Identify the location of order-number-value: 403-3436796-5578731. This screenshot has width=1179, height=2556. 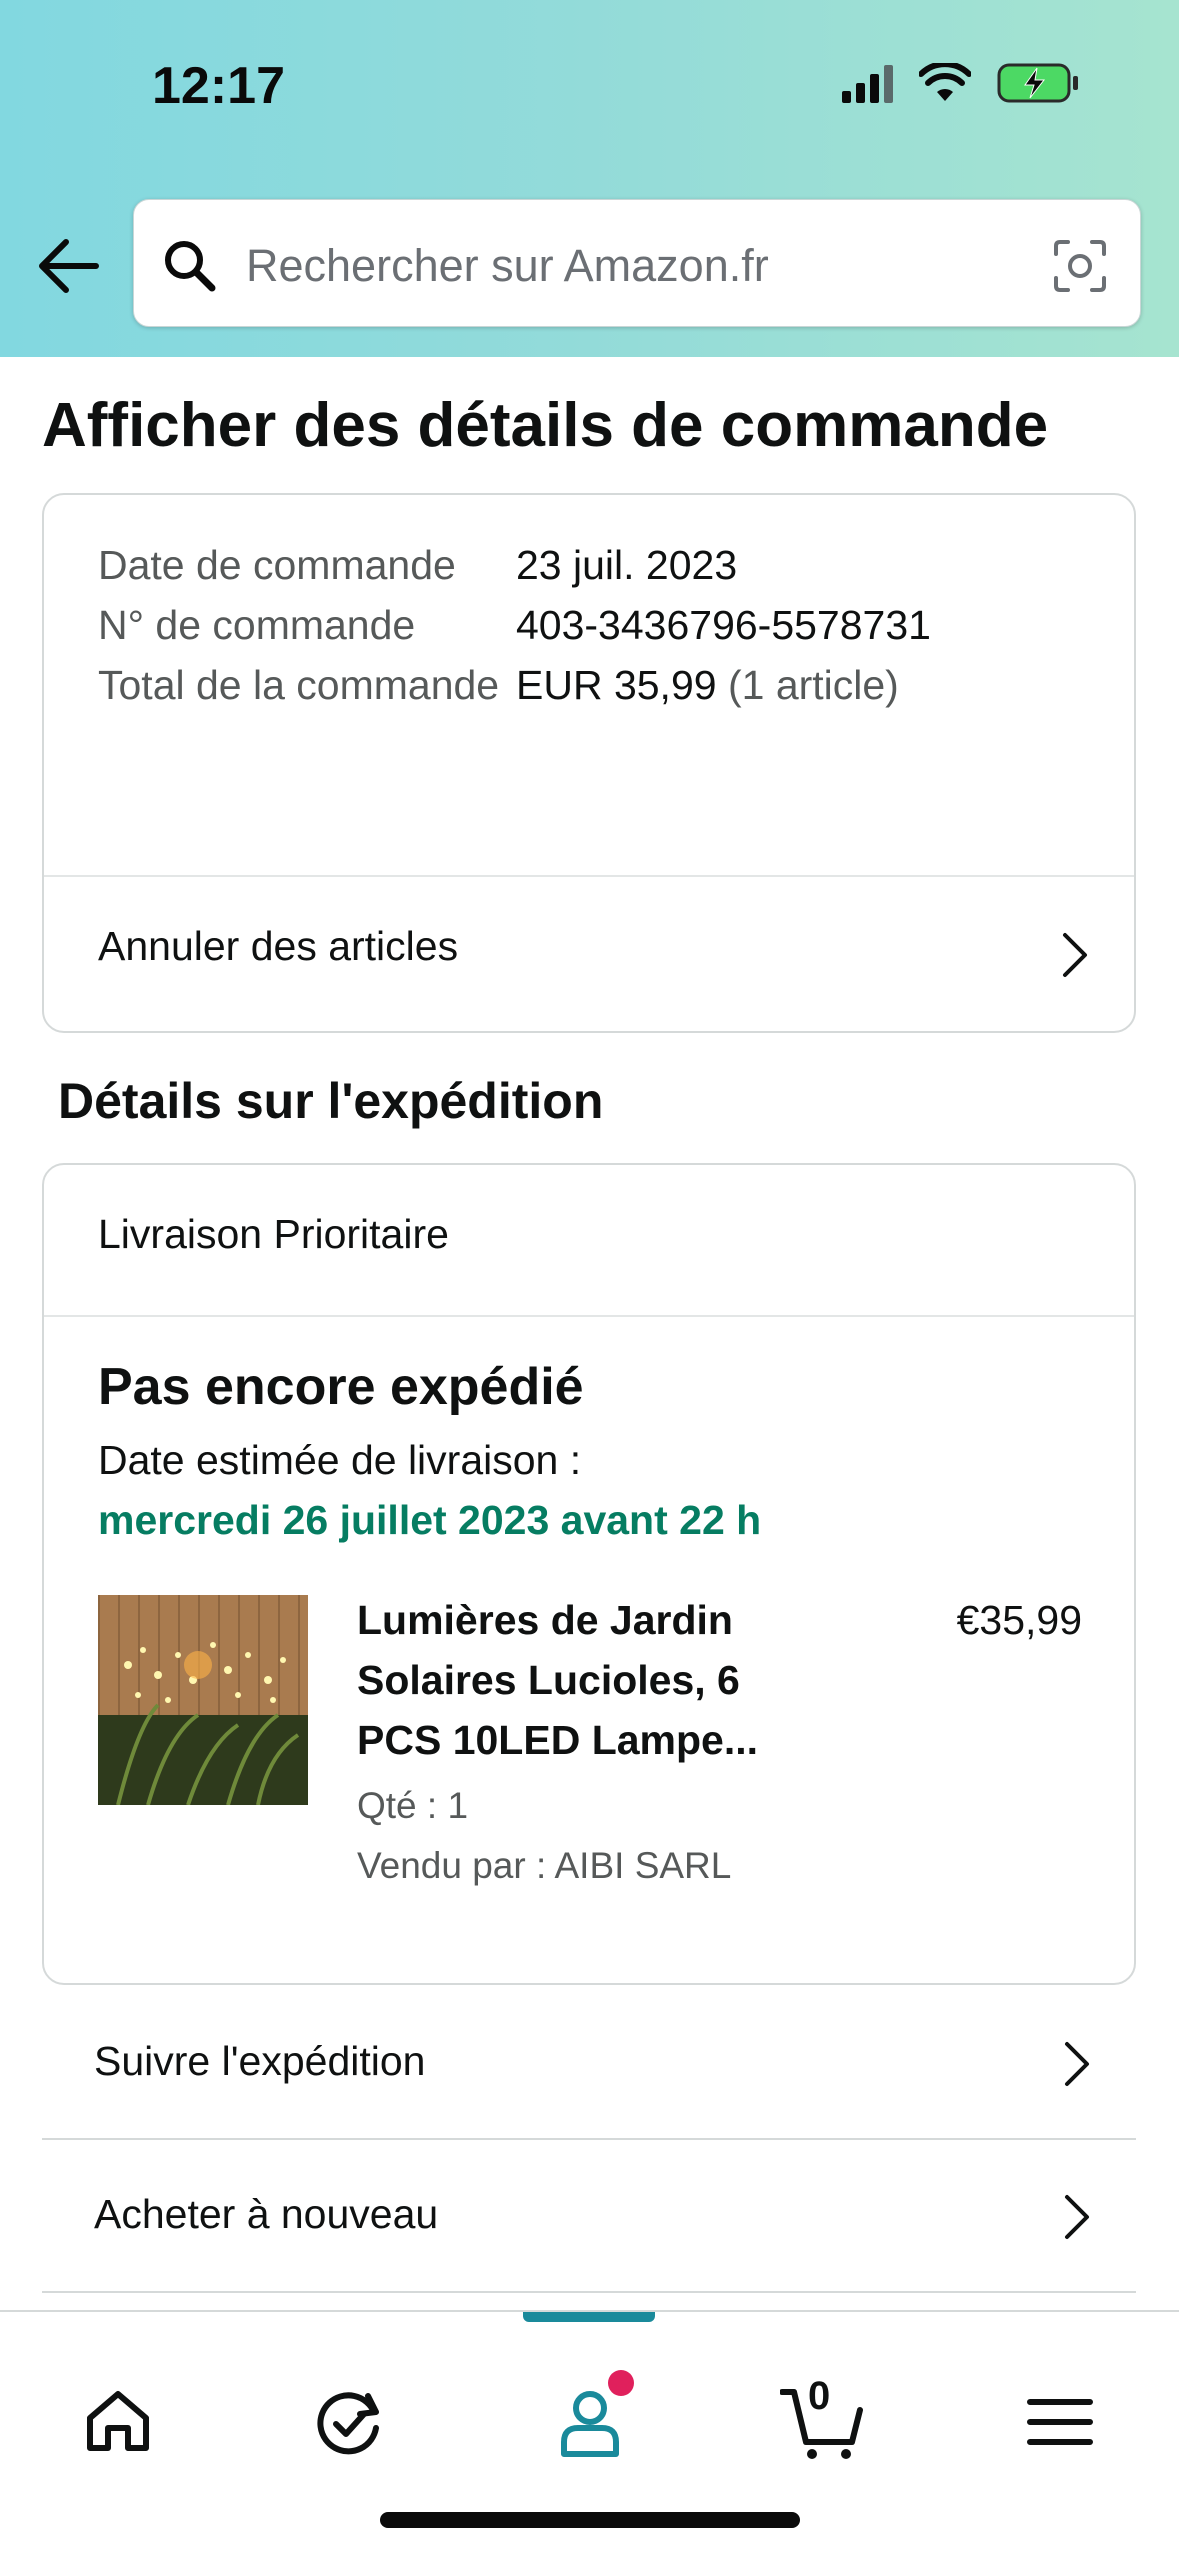
(723, 625).